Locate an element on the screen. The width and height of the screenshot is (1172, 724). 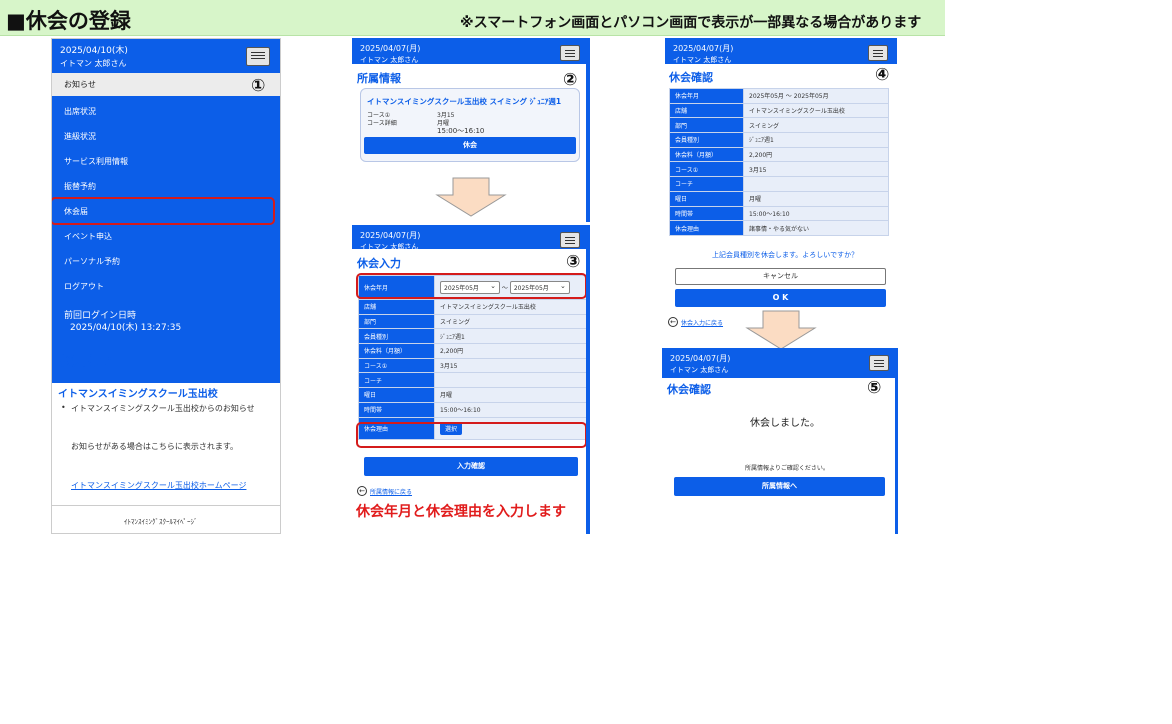
row-value: スイミング is located at coordinates (510, 321).